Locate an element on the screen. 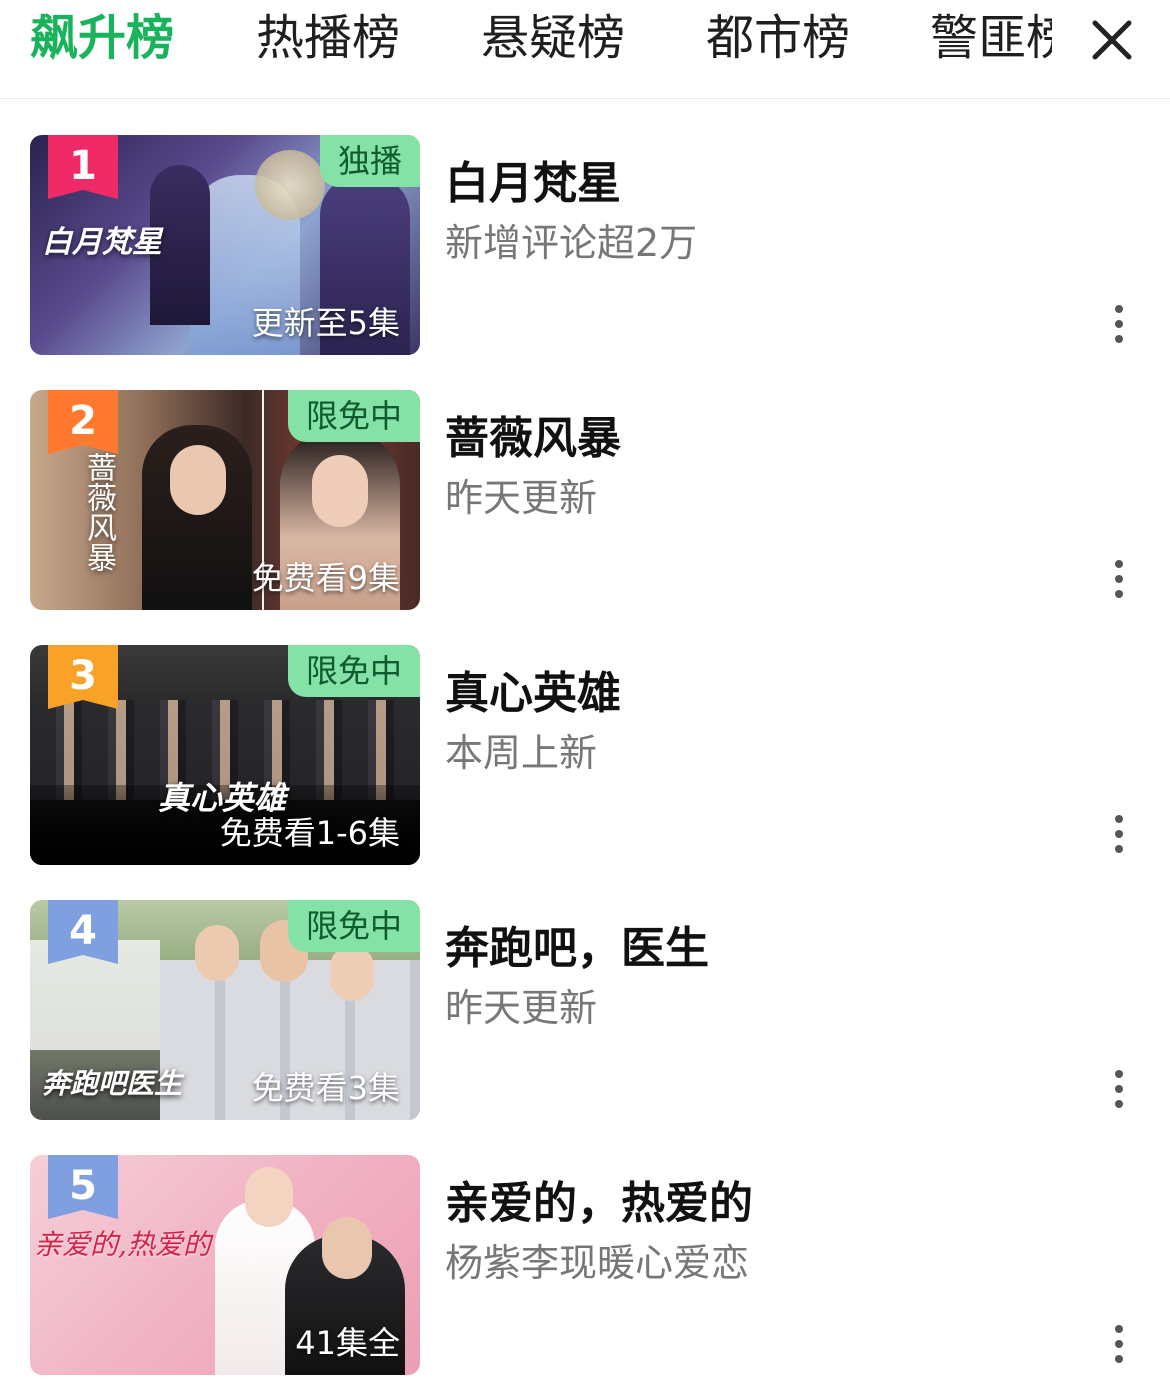 Image resolution: width=1170 pixels, height=1390 pixels. close-icon is located at coordinates (1112, 40).